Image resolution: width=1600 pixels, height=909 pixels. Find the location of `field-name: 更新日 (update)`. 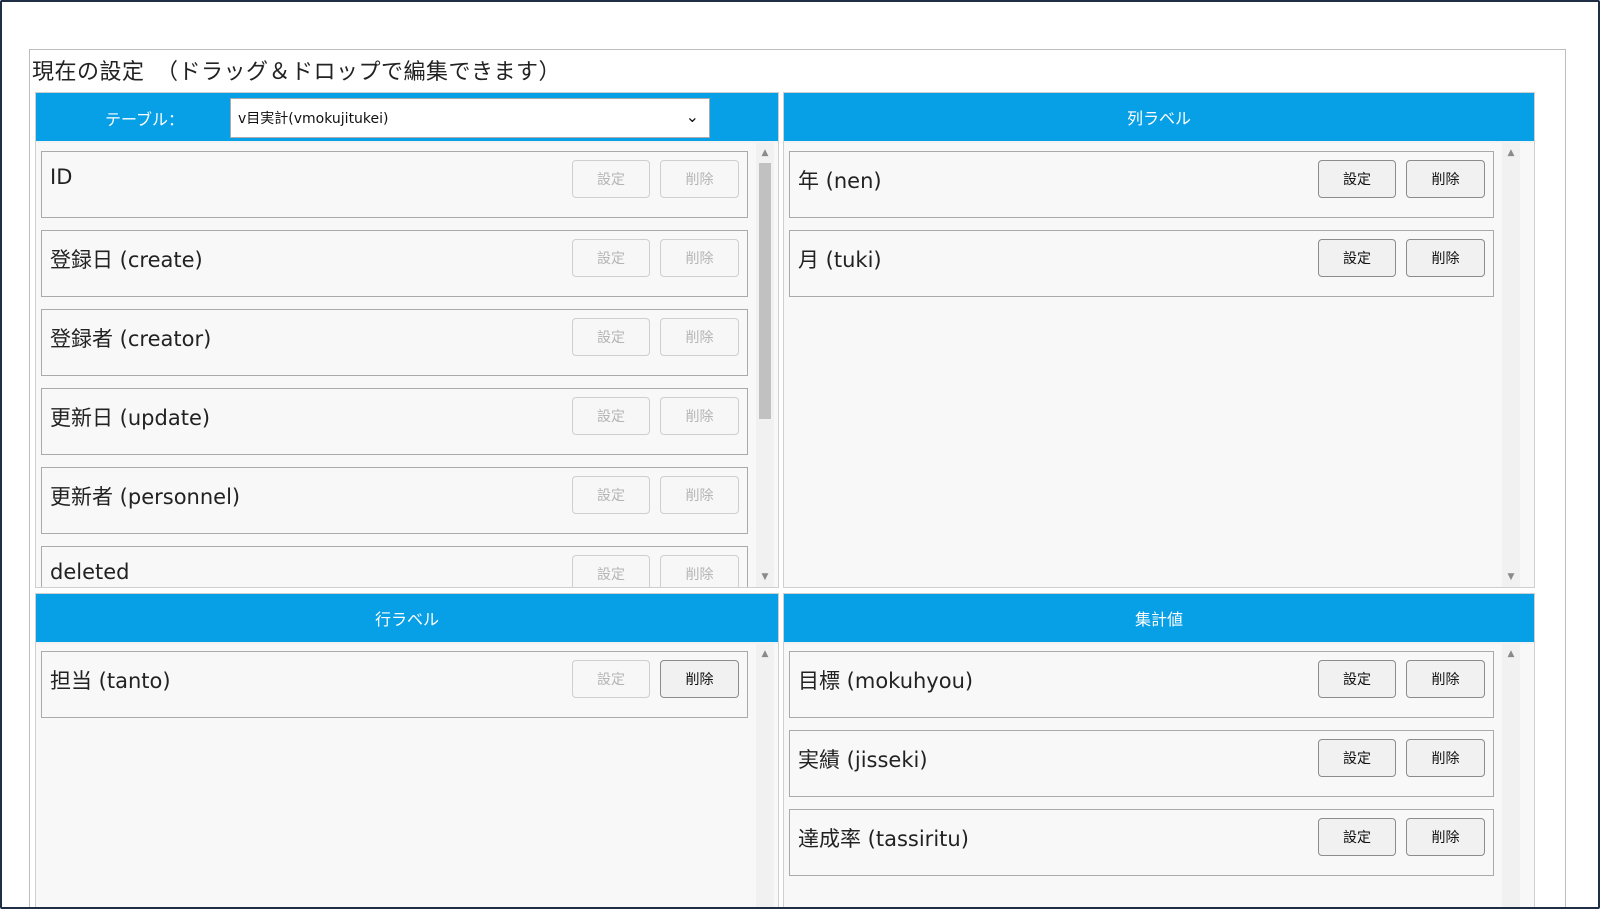

field-name: 更新日 (update) is located at coordinates (130, 418).